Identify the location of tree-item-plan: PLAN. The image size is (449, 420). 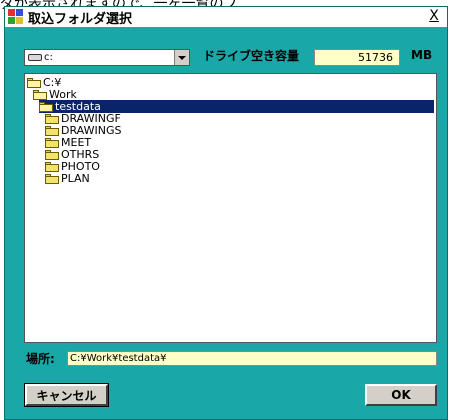
(67, 178).